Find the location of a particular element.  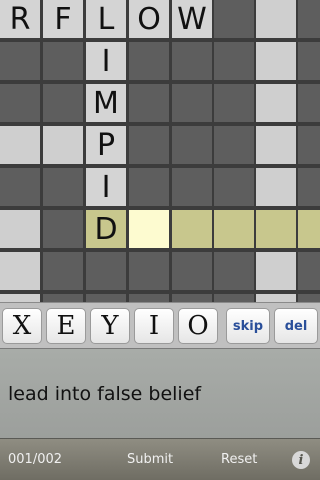

grid-cell: L is located at coordinates (106, 19).